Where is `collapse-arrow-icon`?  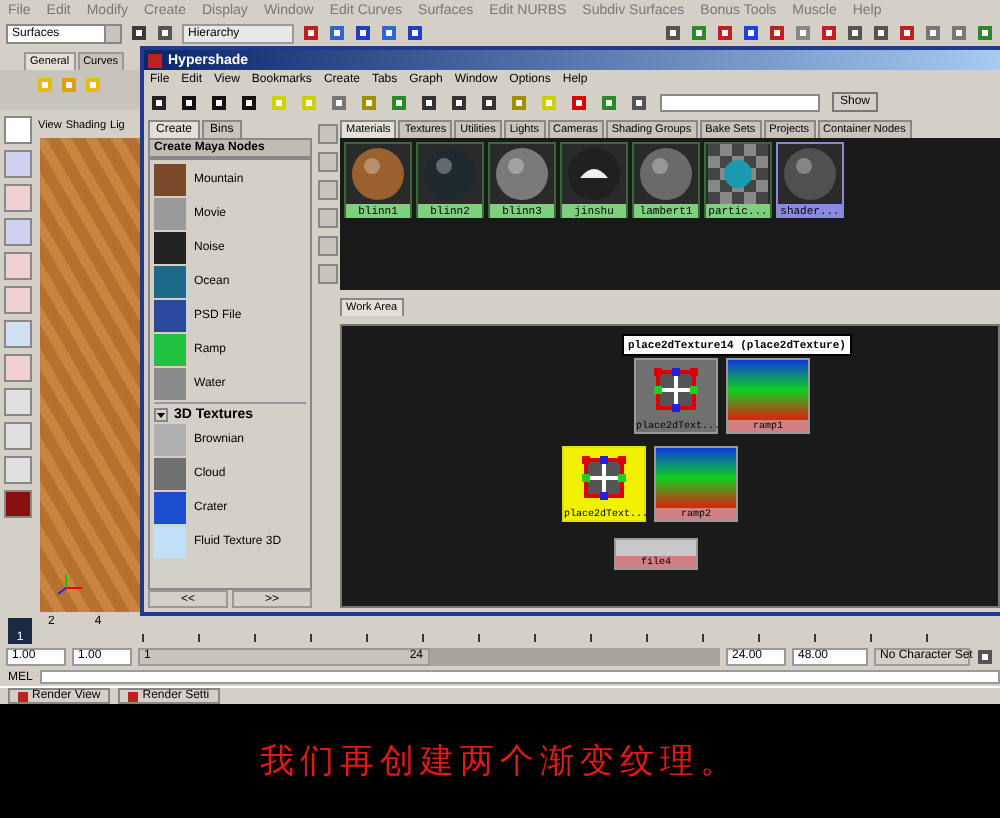 collapse-arrow-icon is located at coordinates (161, 415).